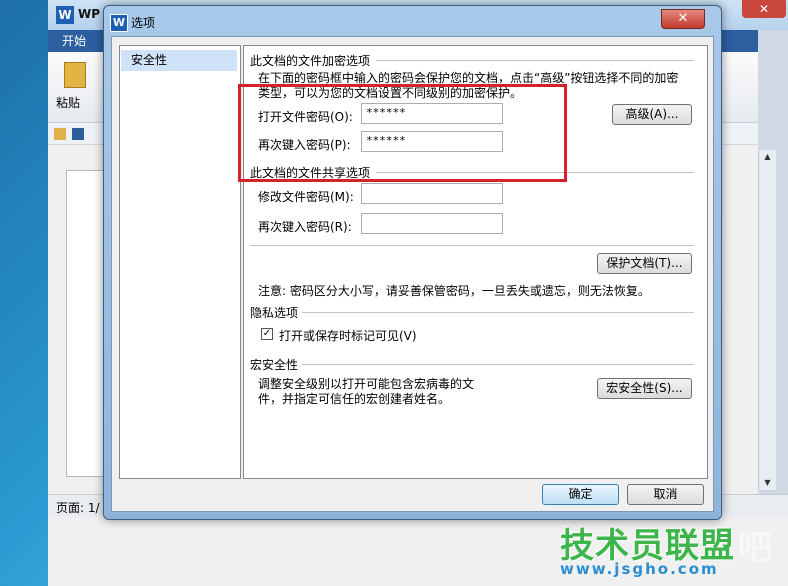 This screenshot has width=788, height=586. Describe the element at coordinates (143, 23) in the screenshot. I see `dialog-title: 选项` at that location.